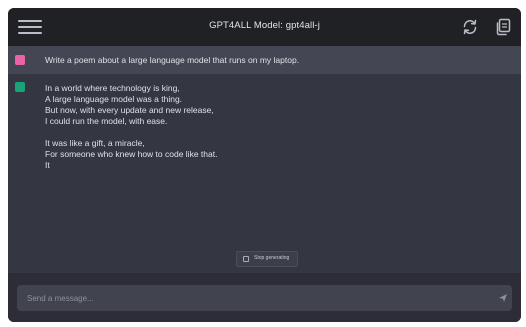  What do you see at coordinates (246, 259) in the screenshot?
I see `stop-square-icon` at bounding box center [246, 259].